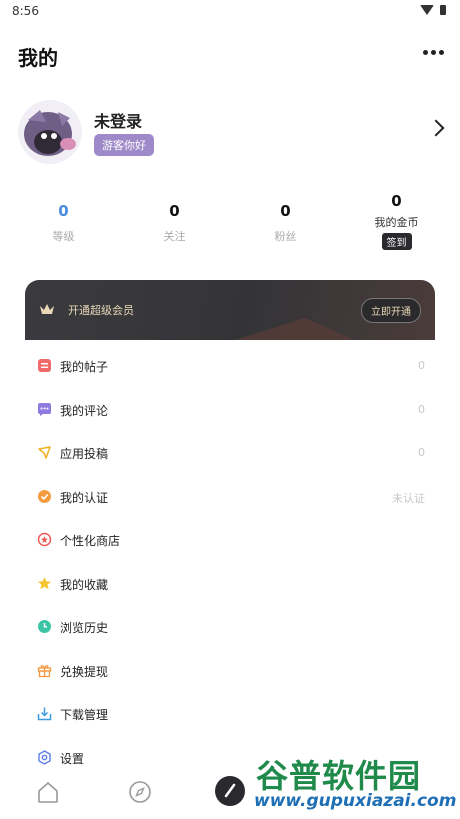 The width and height of the screenshot is (460, 819). What do you see at coordinates (443, 10) in the screenshot?
I see `battery-icon` at bounding box center [443, 10].